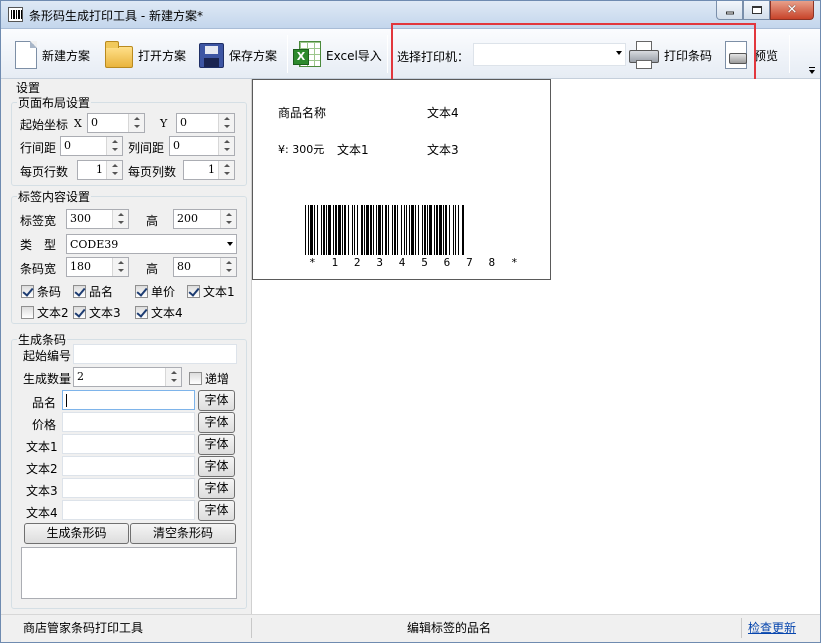  What do you see at coordinates (729, 10) in the screenshot?
I see `minimize-button` at bounding box center [729, 10].